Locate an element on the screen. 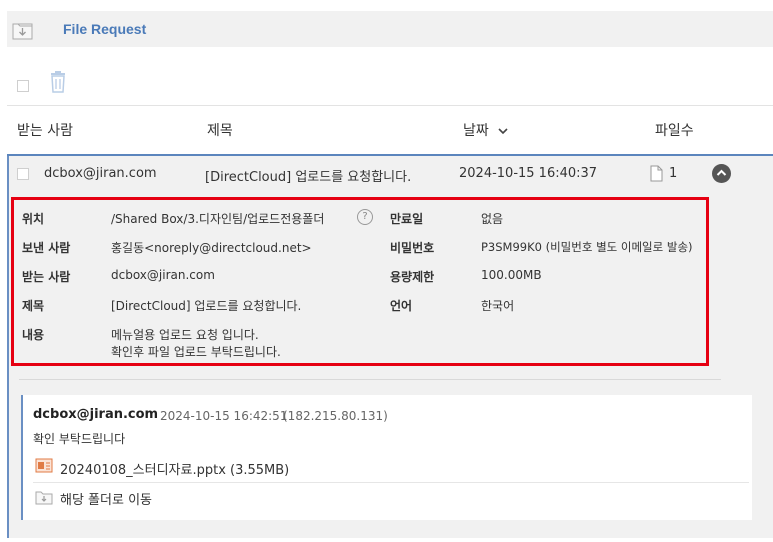 The image size is (773, 542). comment-message: 확인 부탁드립니다 is located at coordinates (79, 439).